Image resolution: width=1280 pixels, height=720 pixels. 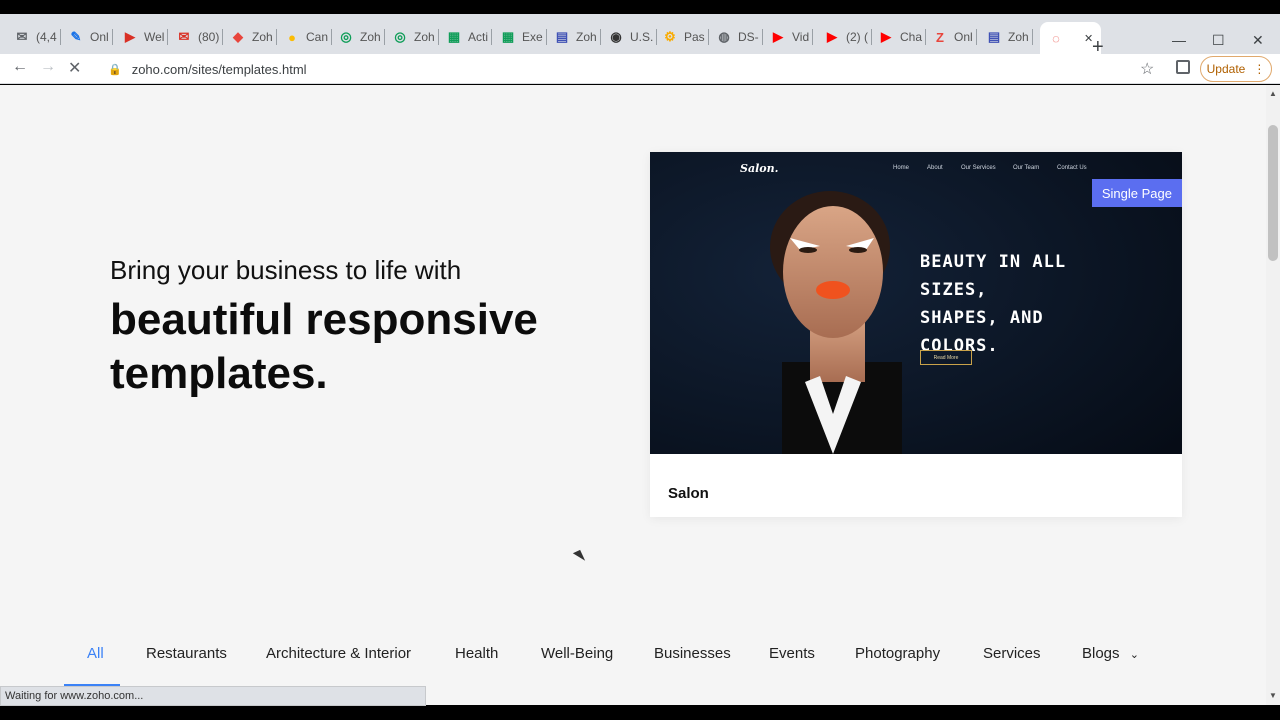 What do you see at coordinates (993, 304) in the screenshot?
I see `salon-headline: BEAUTY IN ALL SIZES, SHAPES, AND COLORS.` at bounding box center [993, 304].